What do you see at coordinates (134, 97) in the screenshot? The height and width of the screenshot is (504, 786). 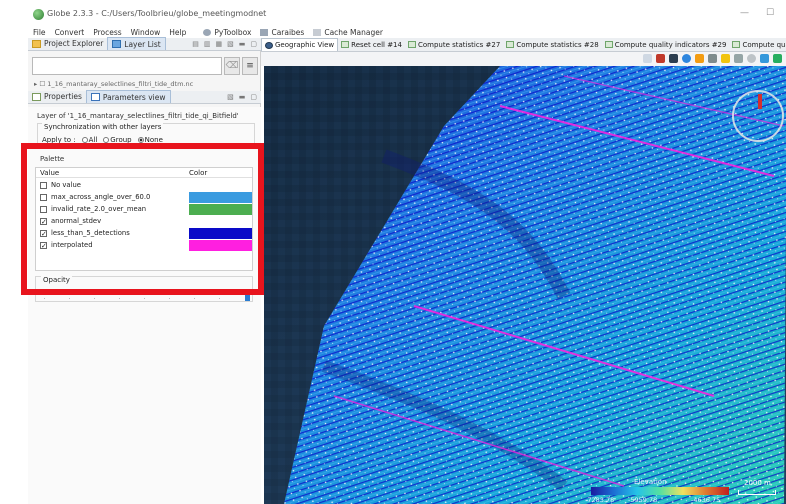 I see `tab-parameters-view-label: Parameters view` at bounding box center [134, 97].